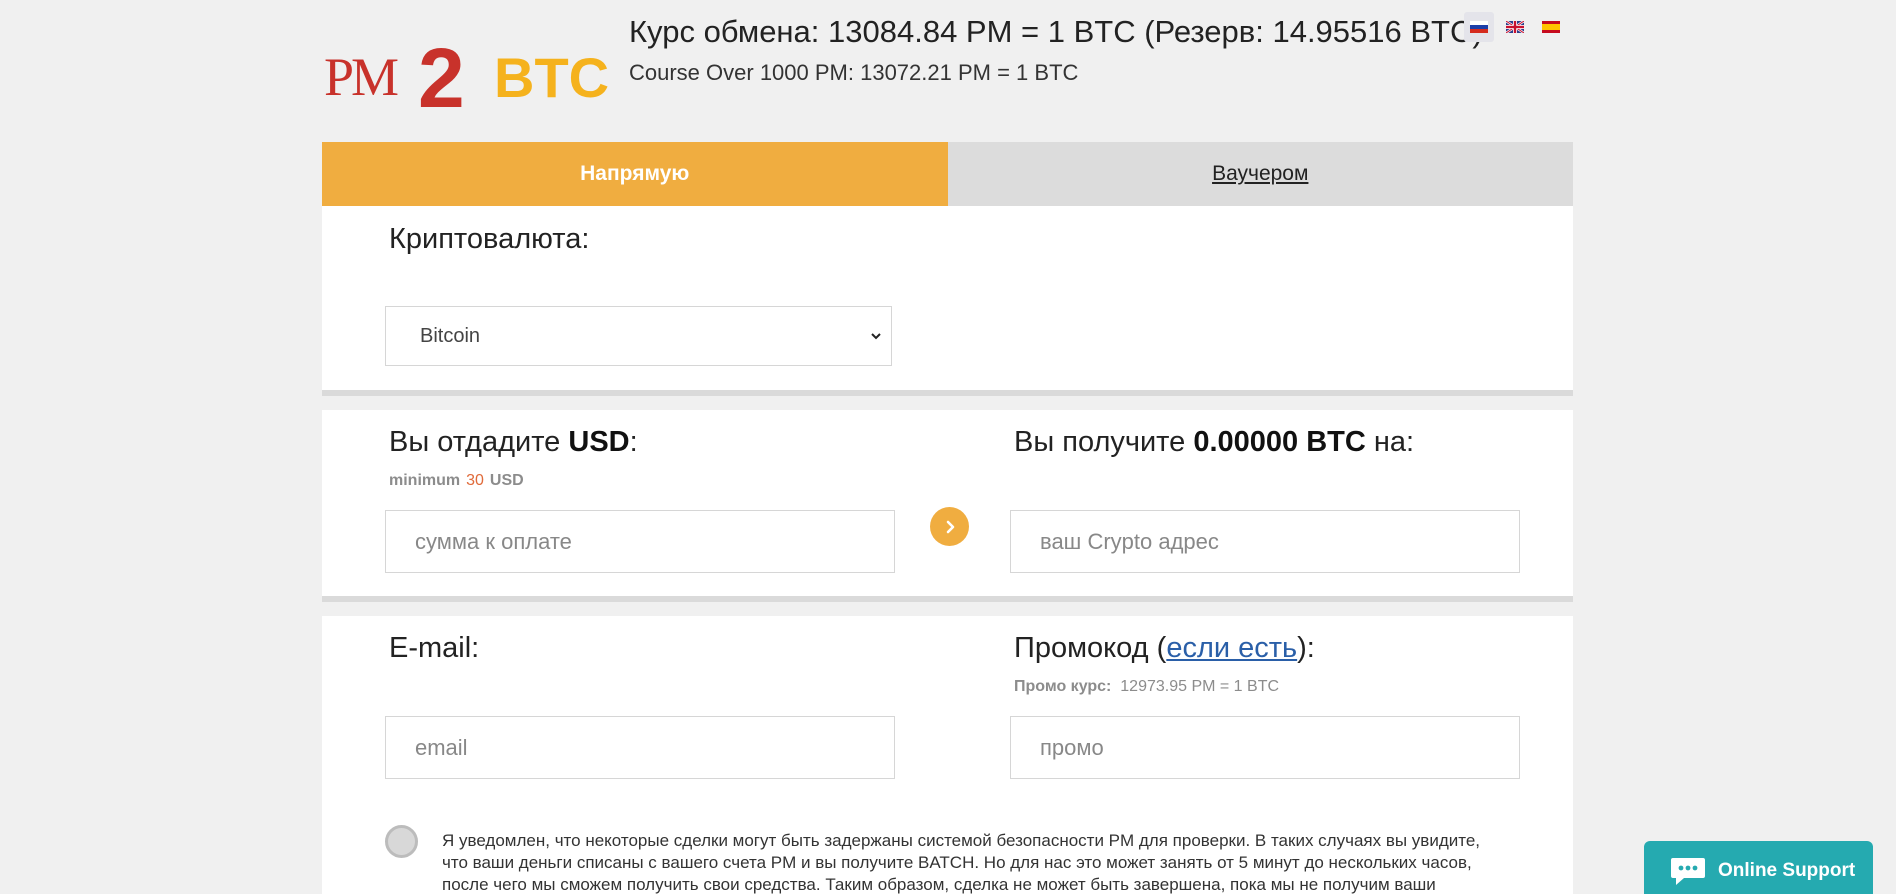 This screenshot has width=1896, height=894. I want to click on ru-flag-icon, so click(1479, 27).